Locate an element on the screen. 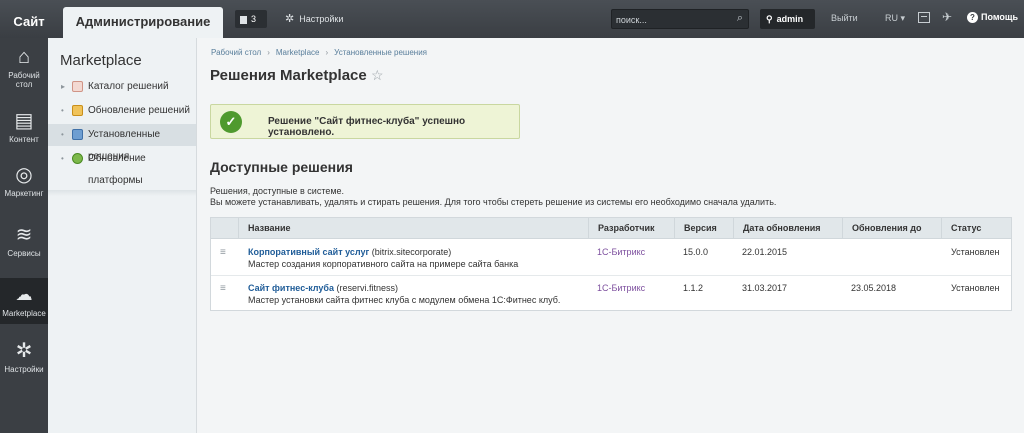 Image resolution: width=1024 pixels, height=433 pixels. submenu-label: Обновление решений is located at coordinates (139, 110).